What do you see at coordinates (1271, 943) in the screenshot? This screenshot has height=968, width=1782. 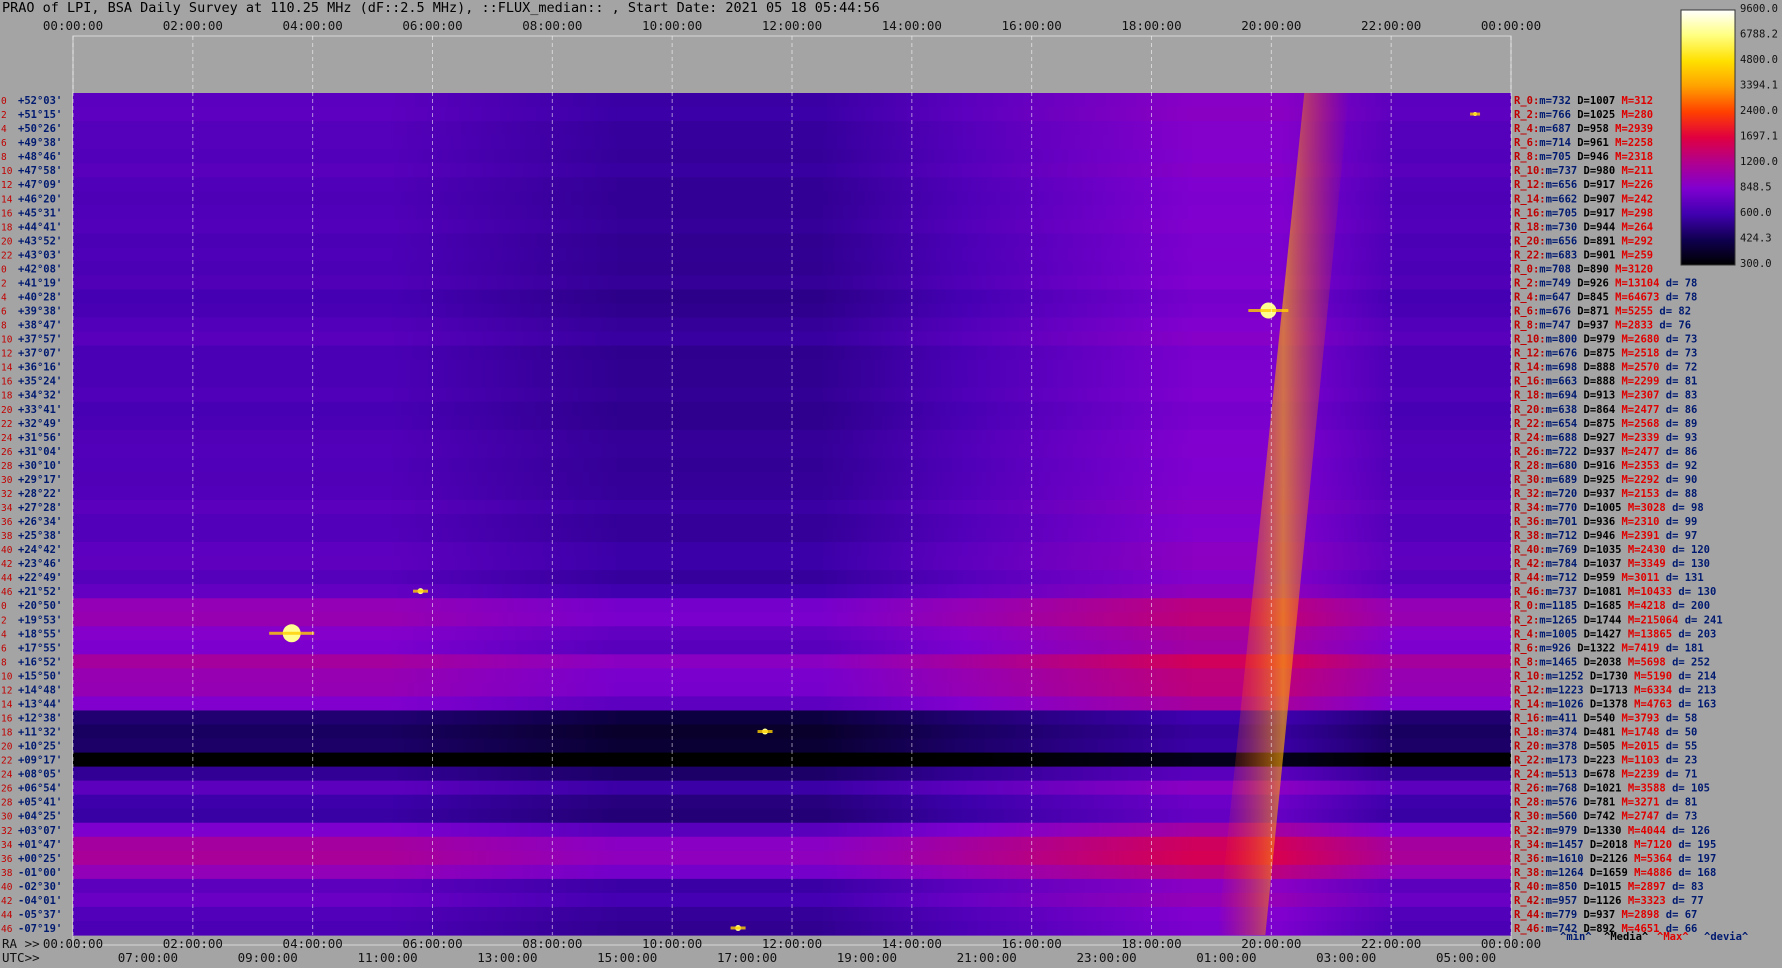 I see `ra-tick-label: 20:00:00` at bounding box center [1271, 943].